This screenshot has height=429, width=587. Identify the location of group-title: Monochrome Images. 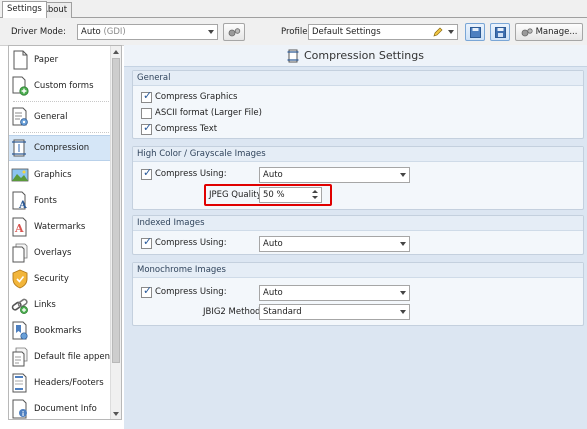
(358, 270).